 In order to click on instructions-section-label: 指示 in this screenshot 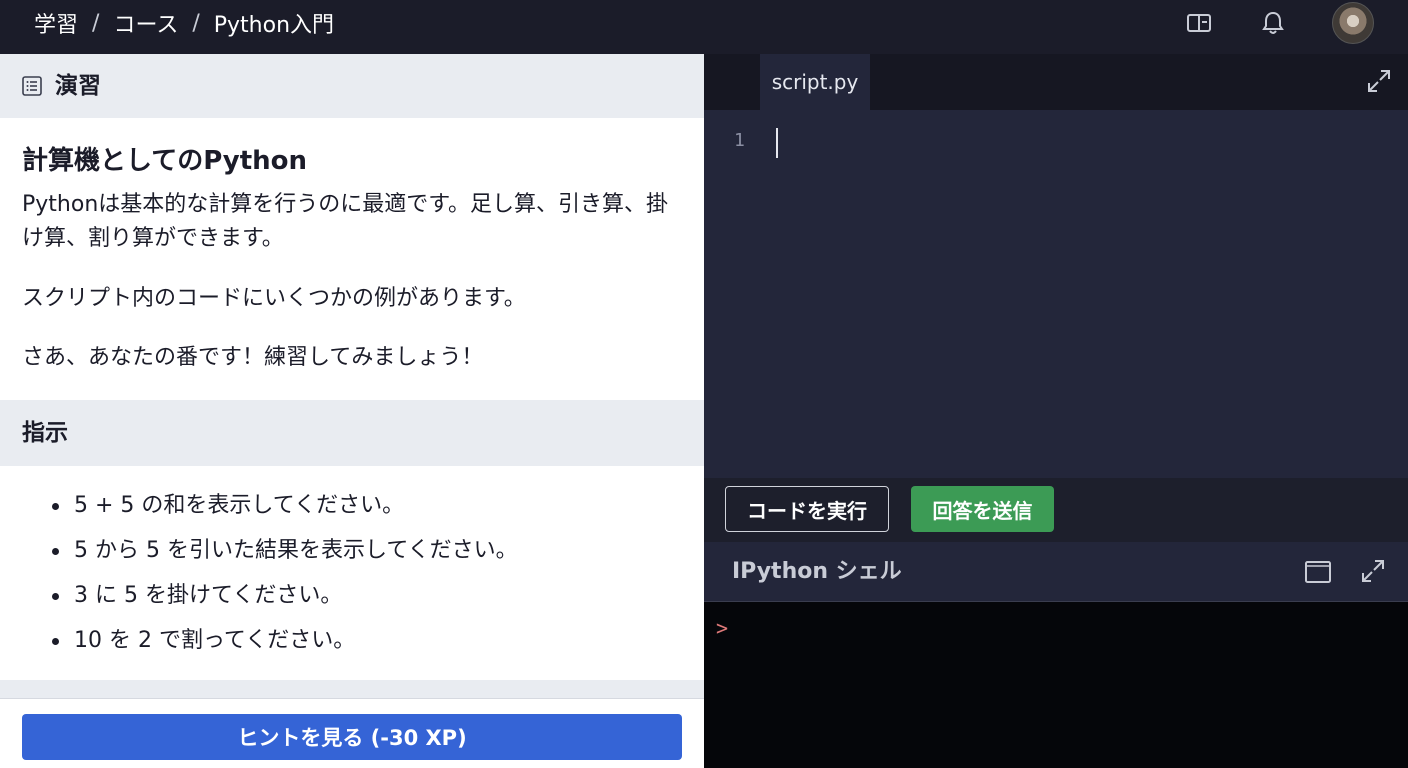, I will do `click(45, 433)`.